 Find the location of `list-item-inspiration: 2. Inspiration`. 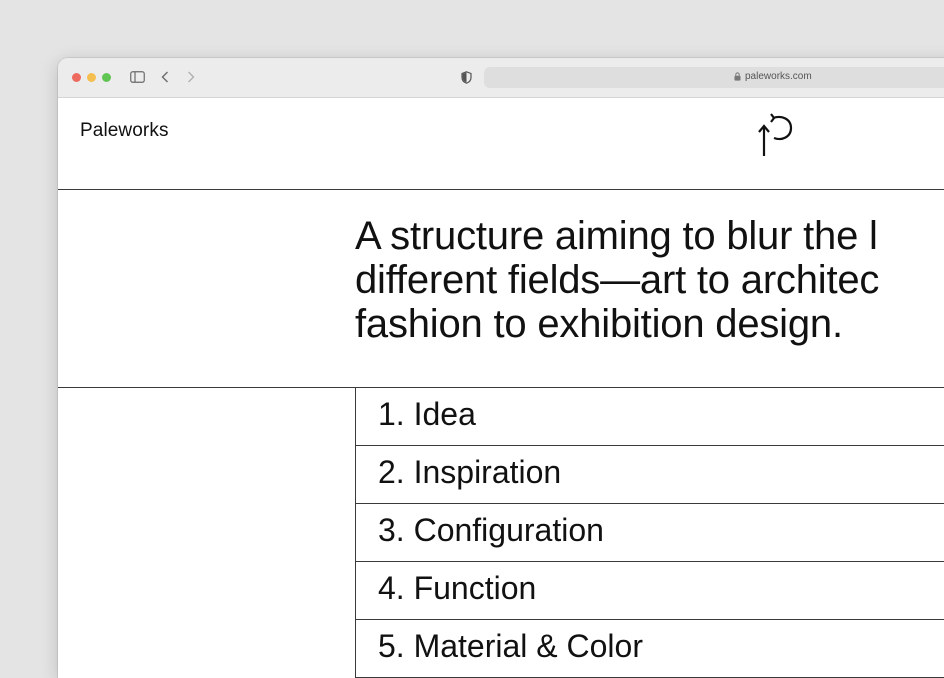

list-item-inspiration: 2. Inspiration is located at coordinates (650, 475).